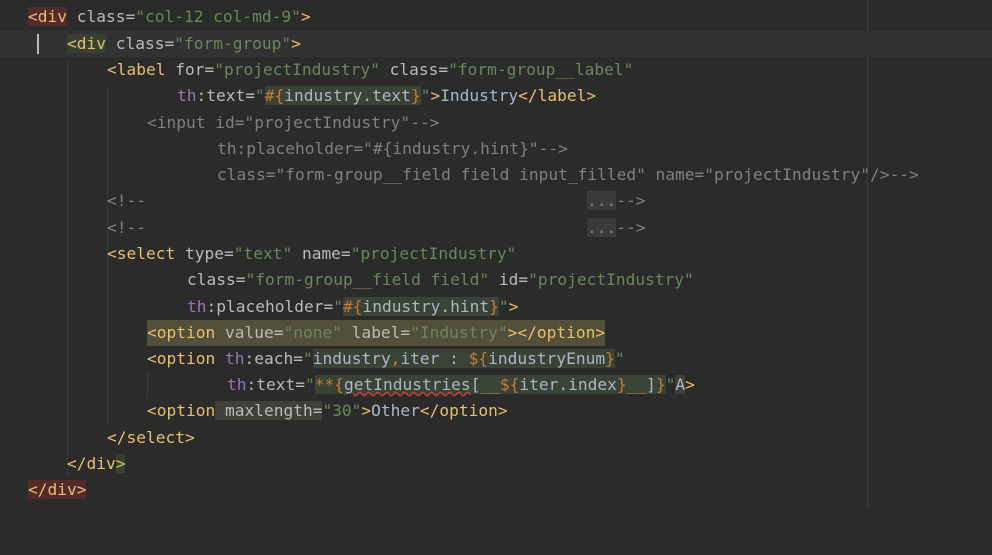 The width and height of the screenshot is (992, 555). What do you see at coordinates (347, 95) in the screenshot?
I see `expression-variable: industry.text` at bounding box center [347, 95].